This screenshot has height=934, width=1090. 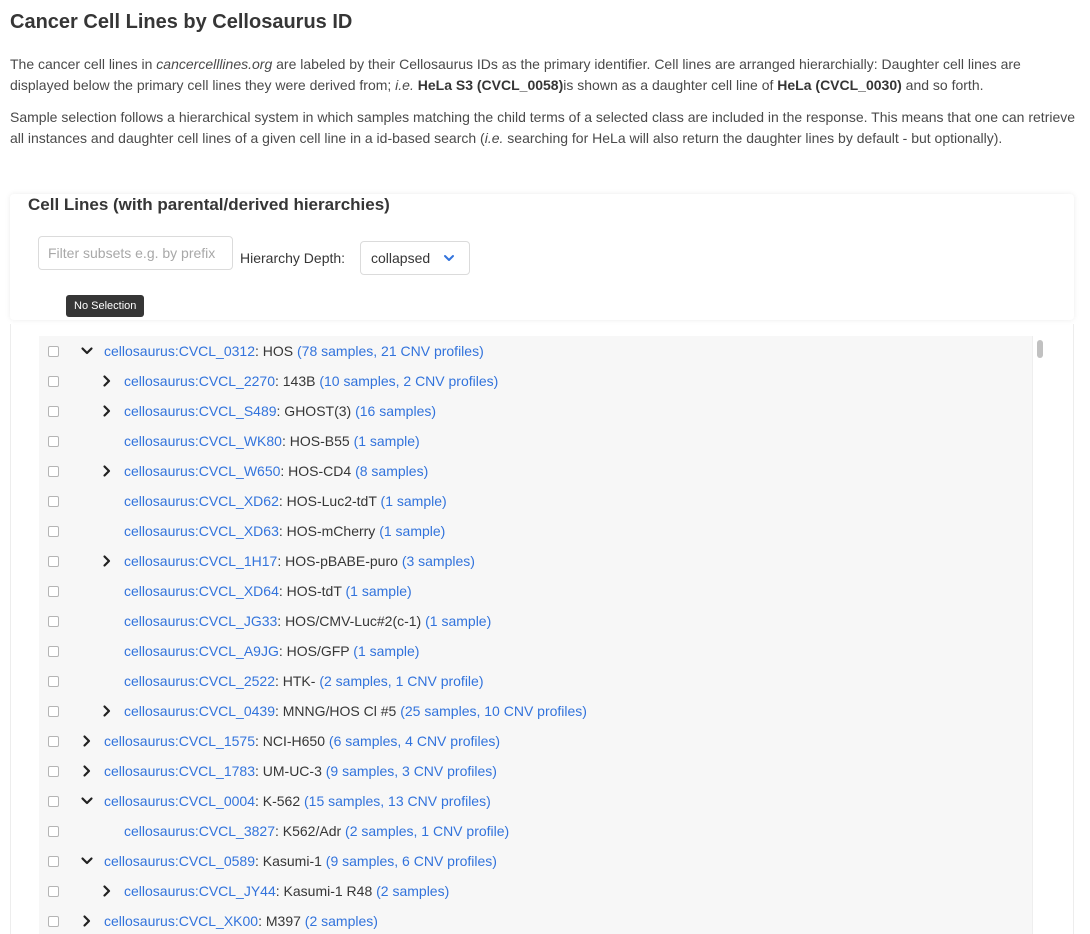 I want to click on cell-line-name: : HOS-pBABE-puro, so click(x=339, y=561).